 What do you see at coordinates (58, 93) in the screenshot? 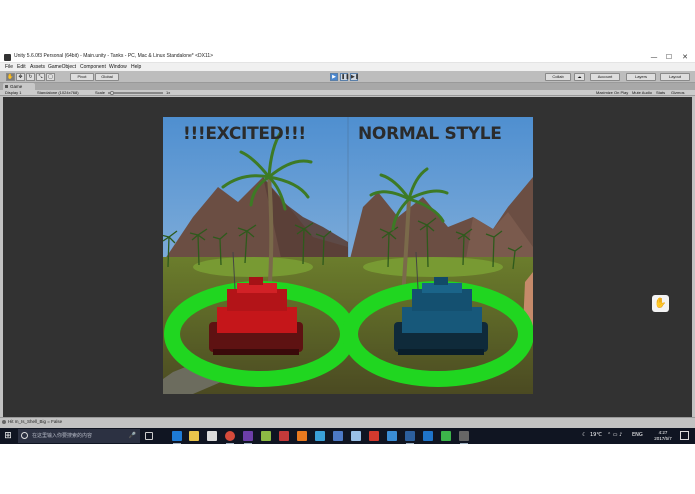
I see `resolution-dropdown: Standalone (1024x768)` at bounding box center [58, 93].